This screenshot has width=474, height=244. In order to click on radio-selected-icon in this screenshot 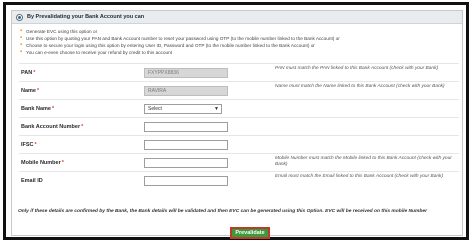, I will do `click(19, 17)`.